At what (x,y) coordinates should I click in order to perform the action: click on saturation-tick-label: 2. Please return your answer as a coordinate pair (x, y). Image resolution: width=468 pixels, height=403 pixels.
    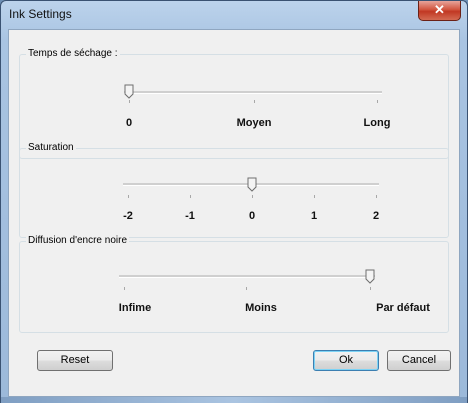
    Looking at the image, I should click on (376, 216).